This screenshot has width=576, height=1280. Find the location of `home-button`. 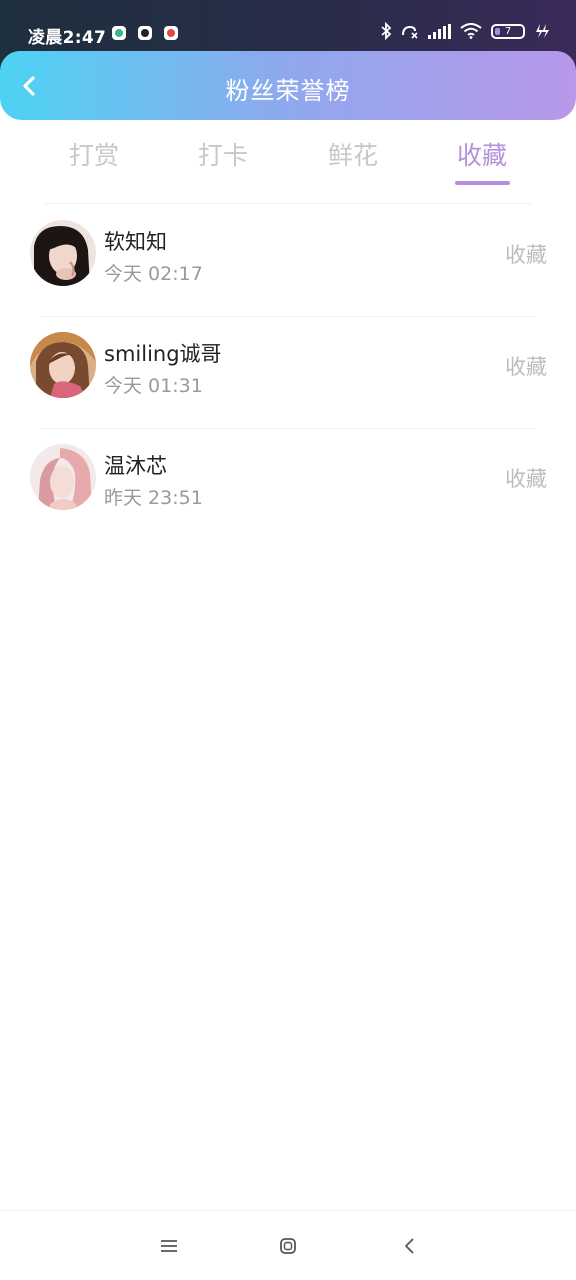

home-button is located at coordinates (288, 1246).